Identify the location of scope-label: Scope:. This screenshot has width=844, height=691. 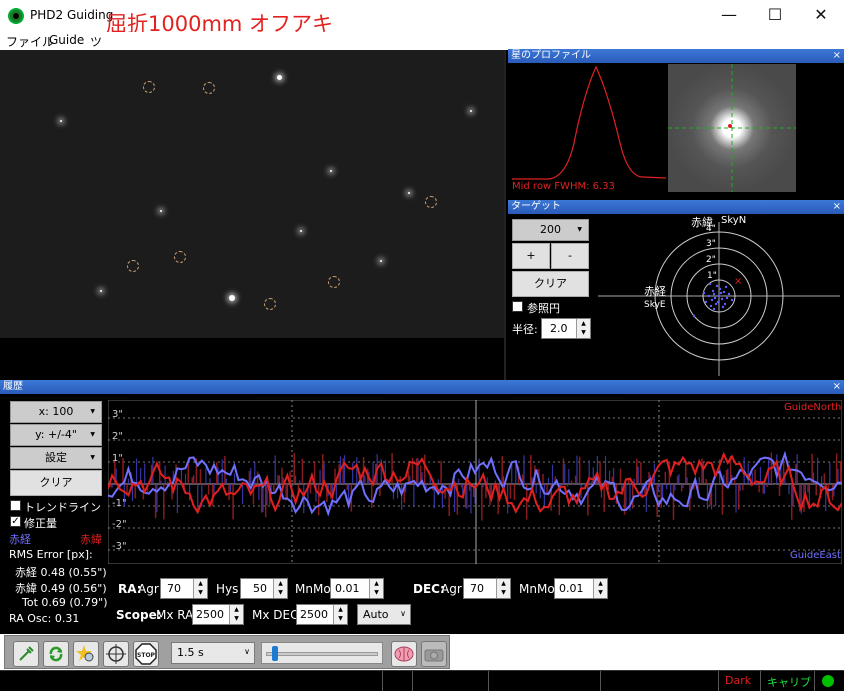
(139, 615).